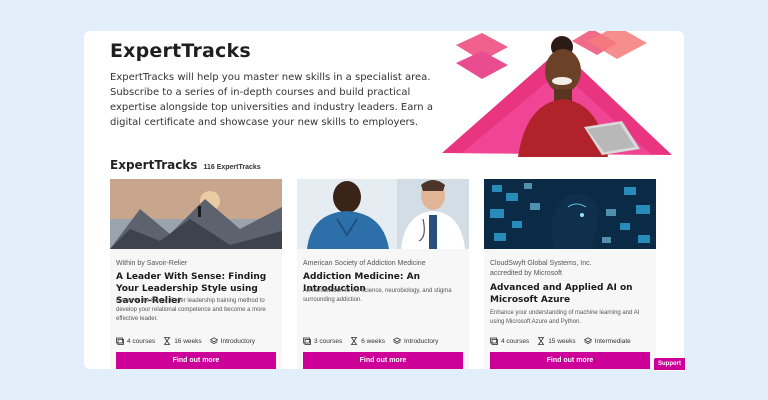  What do you see at coordinates (154, 165) in the screenshot?
I see `section-title: ExpertTracks` at bounding box center [154, 165].